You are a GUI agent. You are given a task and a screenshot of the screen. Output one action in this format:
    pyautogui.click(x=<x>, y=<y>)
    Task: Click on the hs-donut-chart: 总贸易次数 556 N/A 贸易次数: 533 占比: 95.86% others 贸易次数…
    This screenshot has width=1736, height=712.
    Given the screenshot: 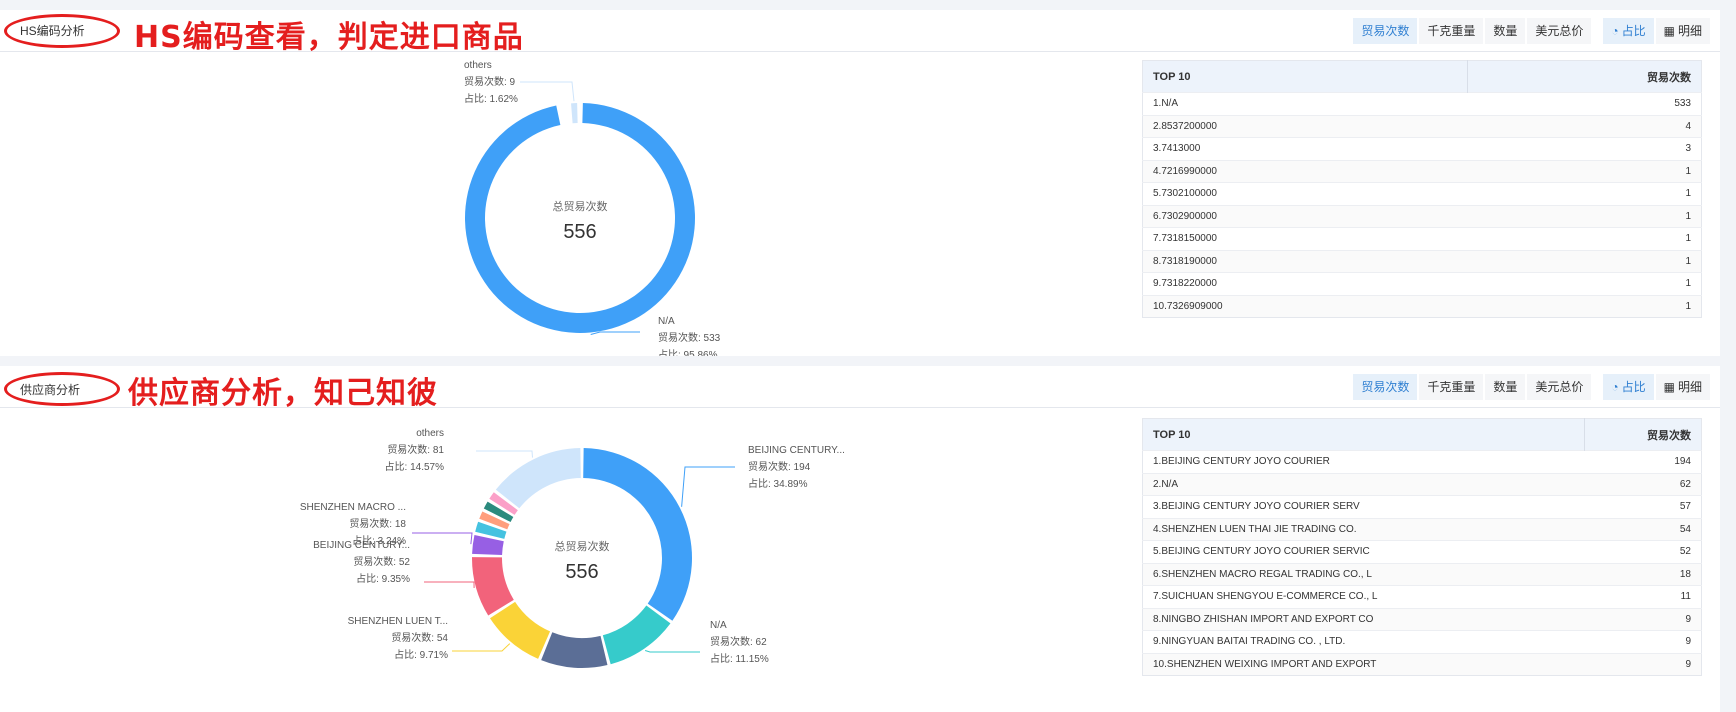 What is the action you would take?
    pyautogui.click(x=592, y=208)
    